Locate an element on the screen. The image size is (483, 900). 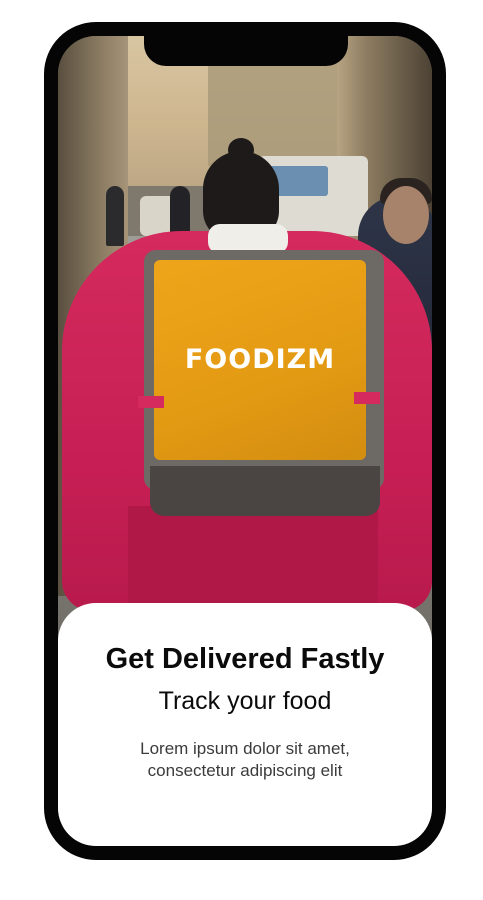
onboarding-title: Get Delivered Fastly is located at coordinates (245, 659).